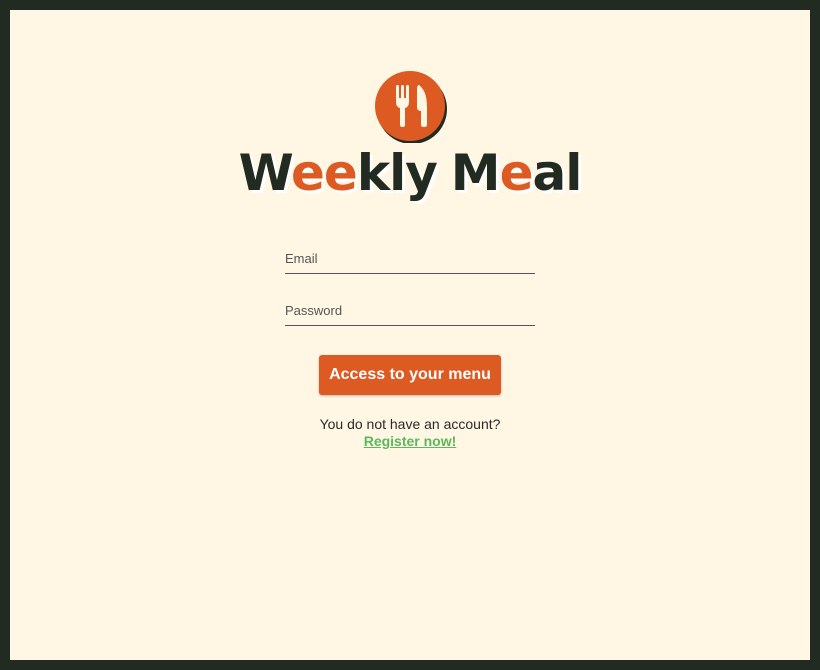 The width and height of the screenshot is (820, 670). I want to click on app-title-accent: ee, so click(324, 173).